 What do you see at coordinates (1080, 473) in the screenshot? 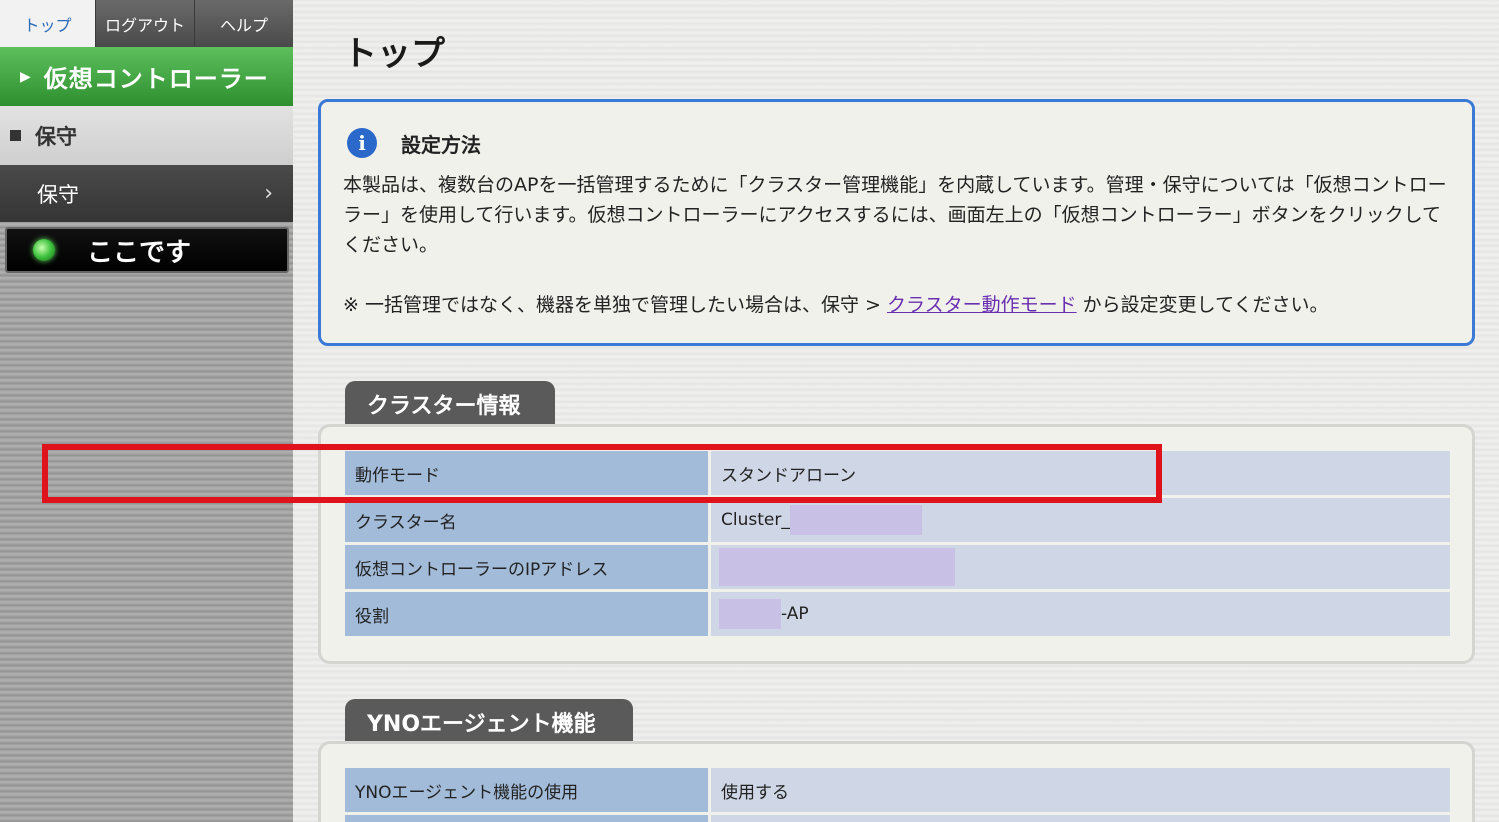
I see `row-value: スタンドアローン` at bounding box center [1080, 473].